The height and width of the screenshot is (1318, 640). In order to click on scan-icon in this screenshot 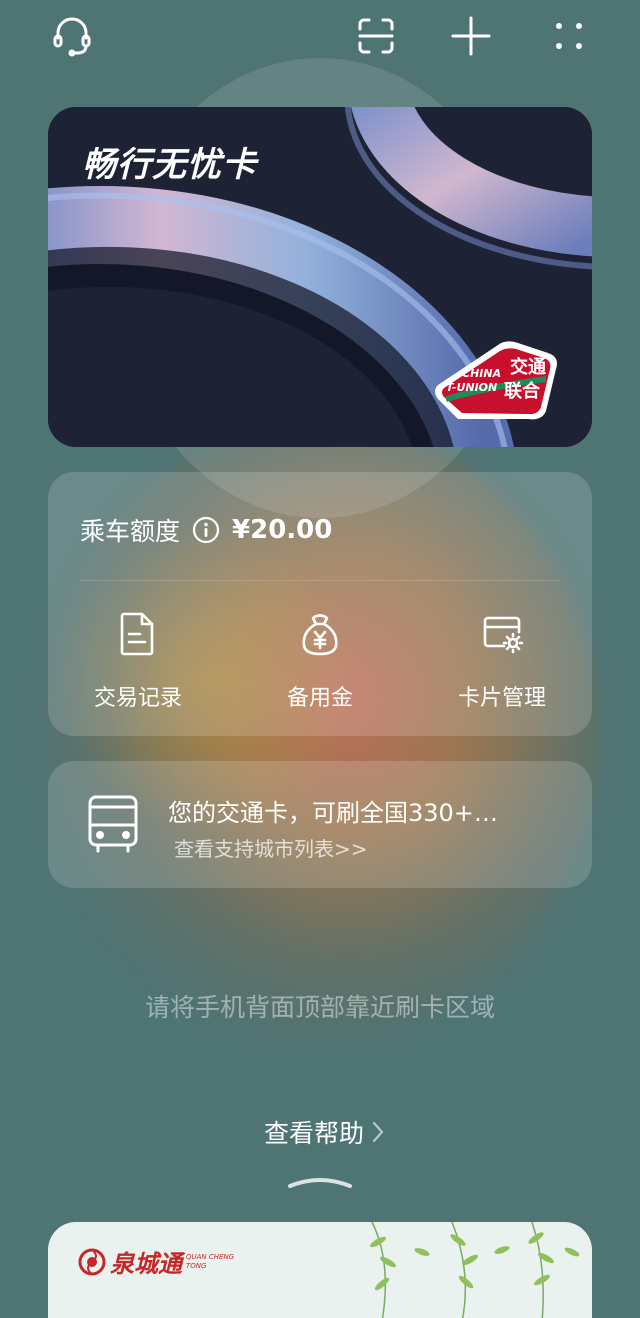, I will do `click(376, 36)`.